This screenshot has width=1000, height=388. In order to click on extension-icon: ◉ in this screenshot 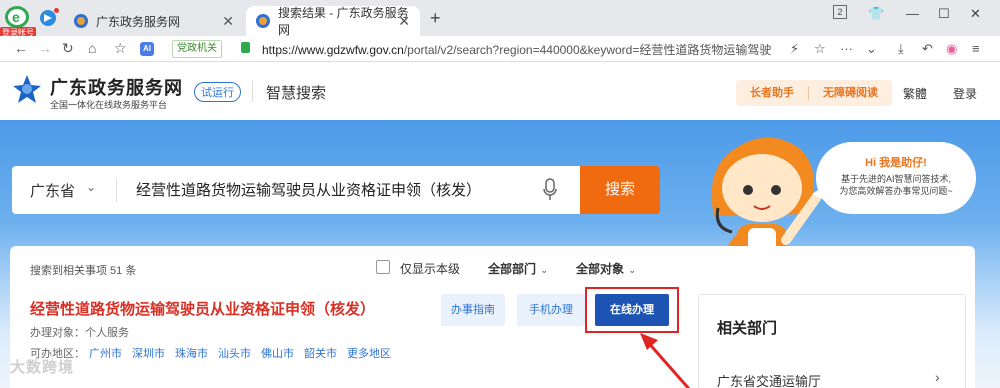, I will do `click(951, 49)`.